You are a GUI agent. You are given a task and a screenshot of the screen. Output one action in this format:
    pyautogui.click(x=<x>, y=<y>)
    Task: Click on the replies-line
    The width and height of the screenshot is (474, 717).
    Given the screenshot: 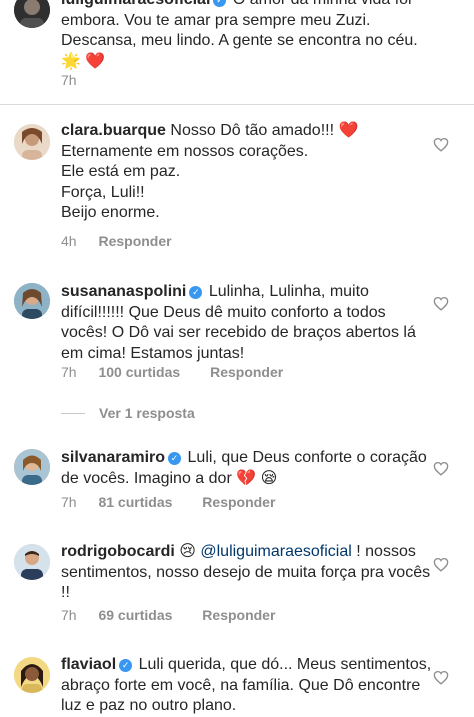 What is the action you would take?
    pyautogui.click(x=73, y=413)
    